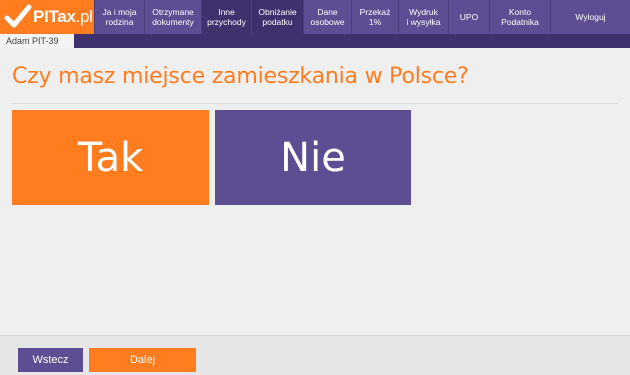 This screenshot has height=375, width=630. What do you see at coordinates (18, 16) in the screenshot?
I see `checkmark-icon` at bounding box center [18, 16].